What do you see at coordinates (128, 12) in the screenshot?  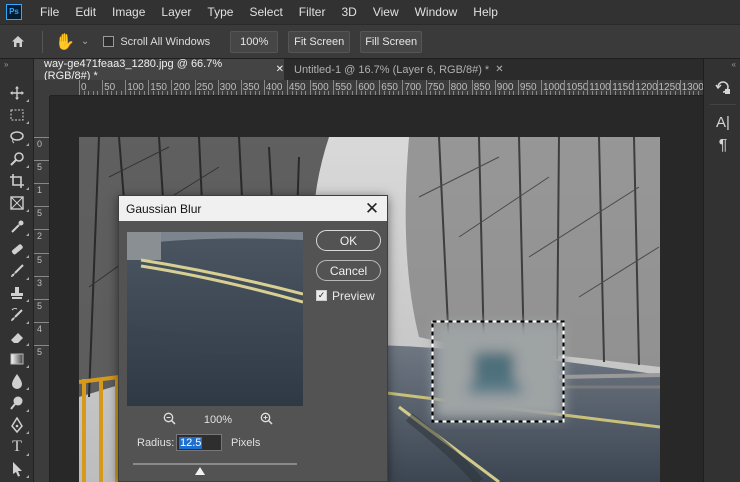 I see `menu-image: Image` at bounding box center [128, 12].